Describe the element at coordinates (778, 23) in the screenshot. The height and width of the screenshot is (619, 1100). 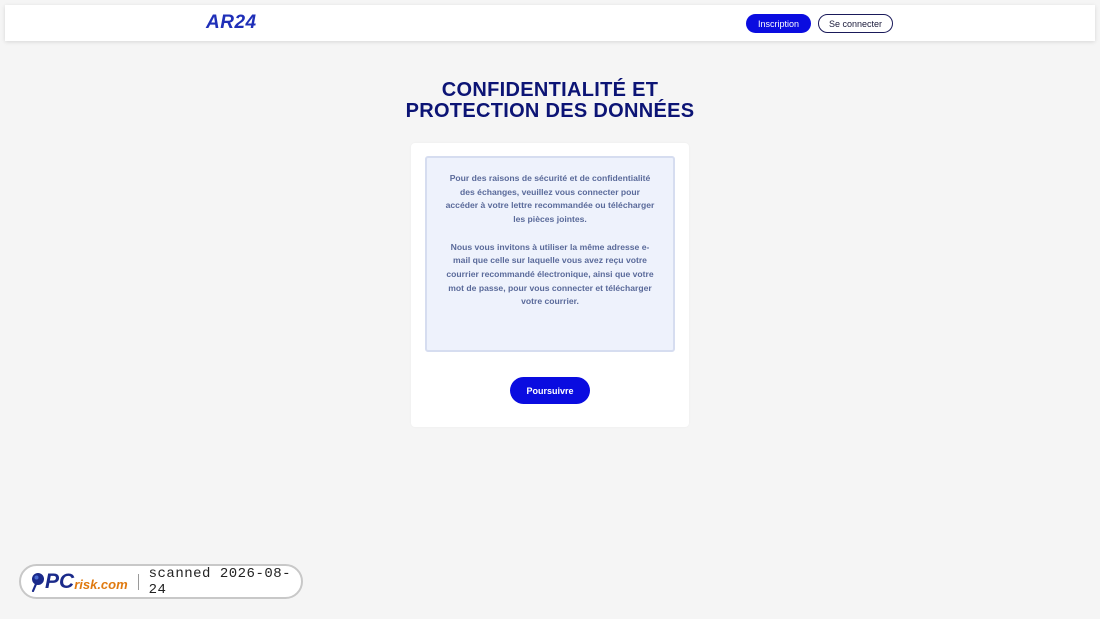
I see `signup-button: Inscription` at that location.